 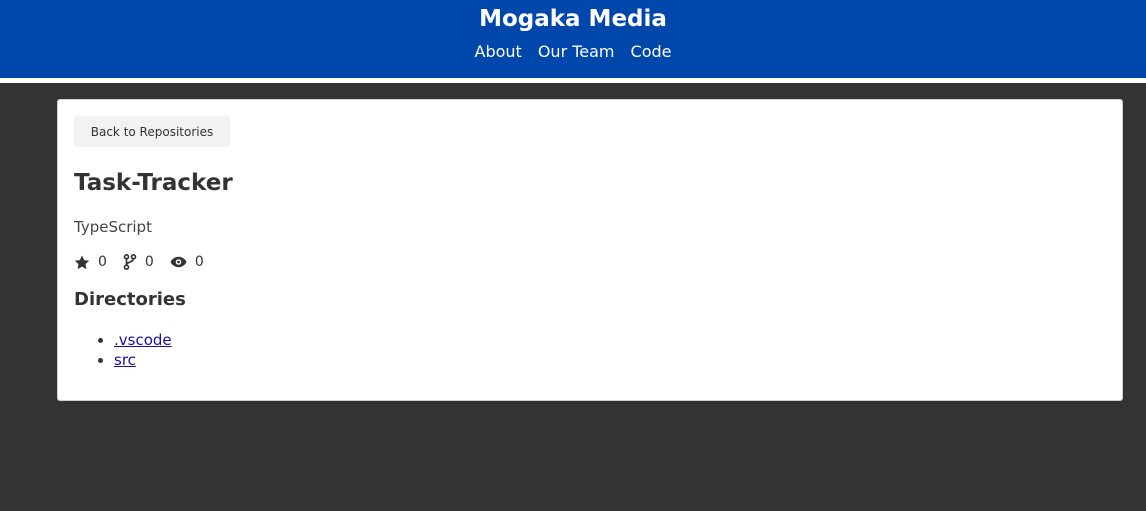 I want to click on repository-title: Task-Tracker, so click(x=153, y=183).